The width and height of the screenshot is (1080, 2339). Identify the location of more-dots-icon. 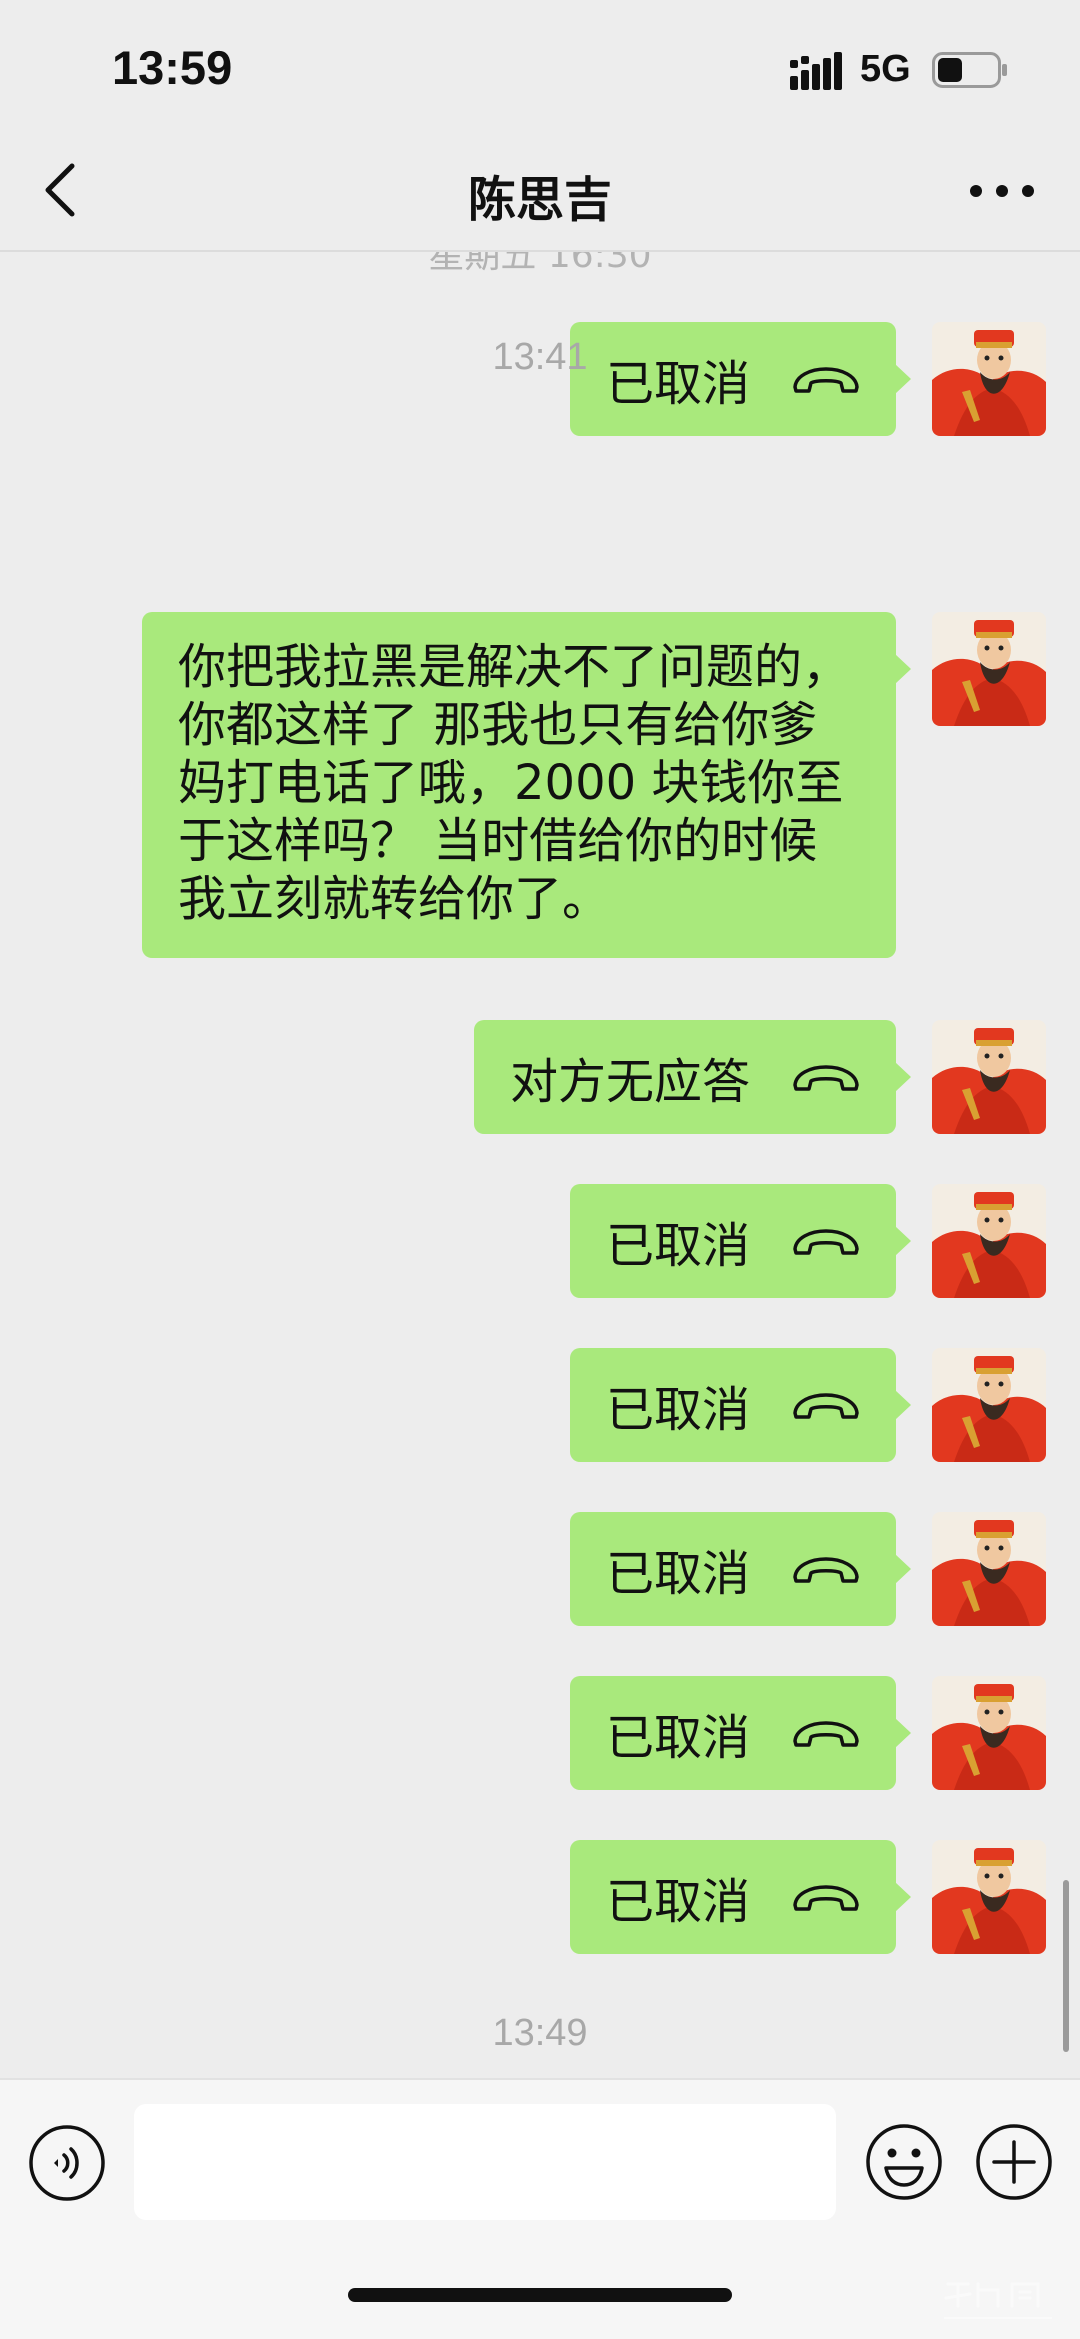
(1002, 191).